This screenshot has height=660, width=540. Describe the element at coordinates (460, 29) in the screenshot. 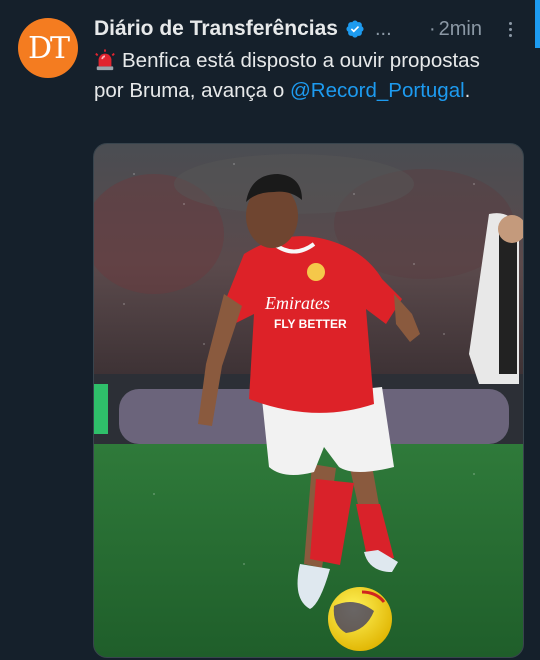

I see `timestamp: 2min` at that location.